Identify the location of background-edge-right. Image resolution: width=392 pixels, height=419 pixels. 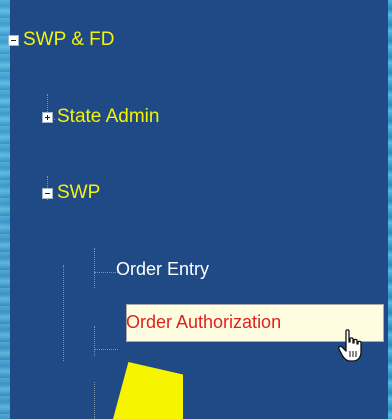
(390, 209).